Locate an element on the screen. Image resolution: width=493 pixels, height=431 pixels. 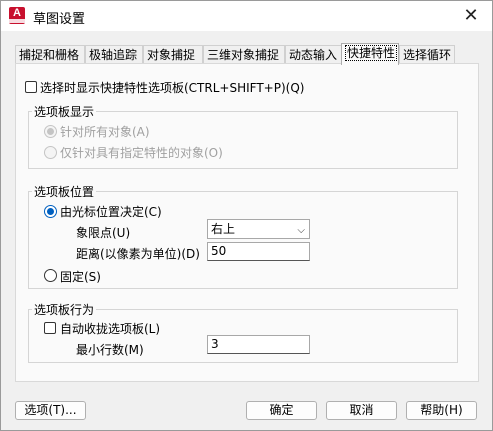
palette-display-title: 选项板显示 is located at coordinates (64, 111).